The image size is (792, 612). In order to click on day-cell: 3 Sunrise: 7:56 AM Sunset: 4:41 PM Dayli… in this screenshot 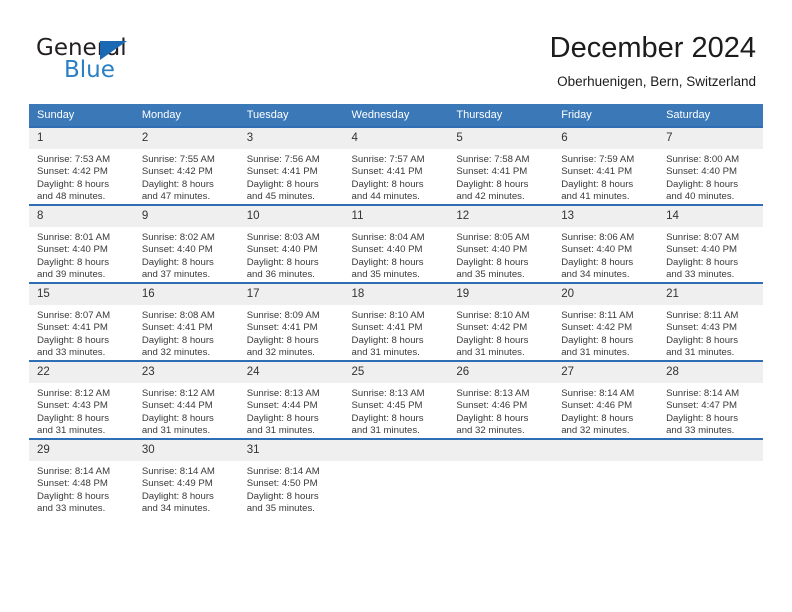, I will do `click(291, 165)`.